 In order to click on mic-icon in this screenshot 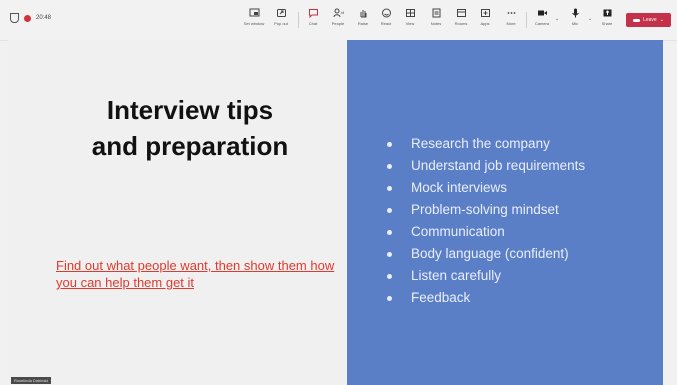, I will do `click(575, 13)`.